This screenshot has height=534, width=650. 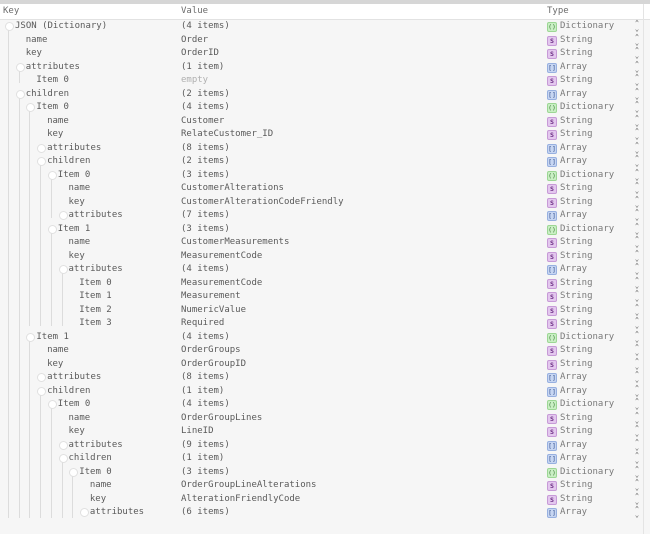 I want to click on tree-row: attributes (9 items) [] Array ⌃ ⌄, so click(x=321, y=445).